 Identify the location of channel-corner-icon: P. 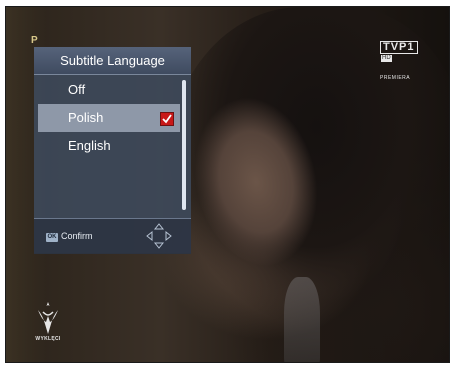
(34, 40).